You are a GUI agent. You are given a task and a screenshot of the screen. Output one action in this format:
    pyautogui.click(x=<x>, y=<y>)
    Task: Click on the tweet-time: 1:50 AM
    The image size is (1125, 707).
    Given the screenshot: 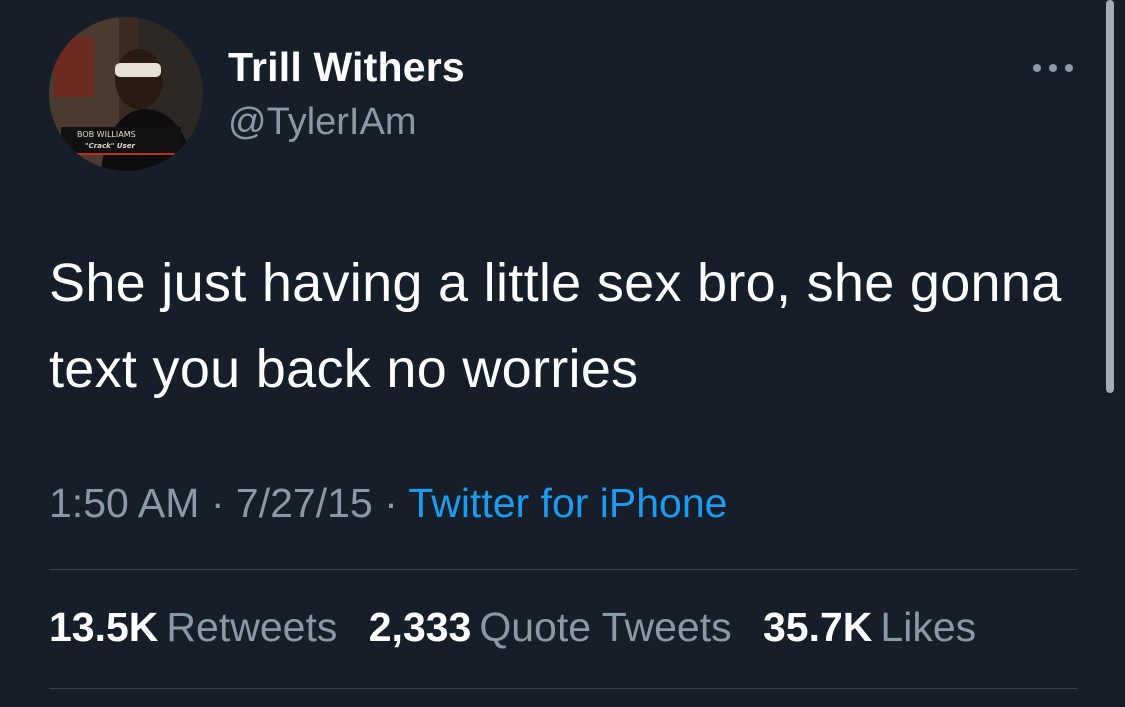 What is the action you would take?
    pyautogui.click(x=124, y=503)
    